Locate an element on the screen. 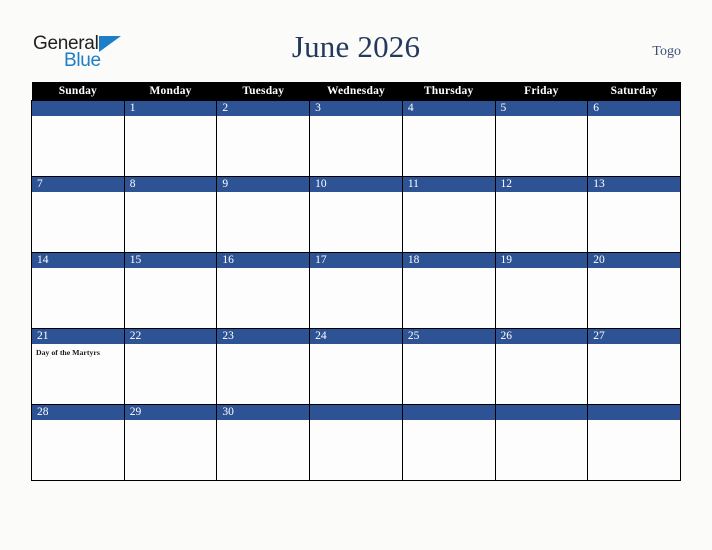 The width and height of the screenshot is (712, 550). calendar-day-cell: 2 is located at coordinates (263, 138).